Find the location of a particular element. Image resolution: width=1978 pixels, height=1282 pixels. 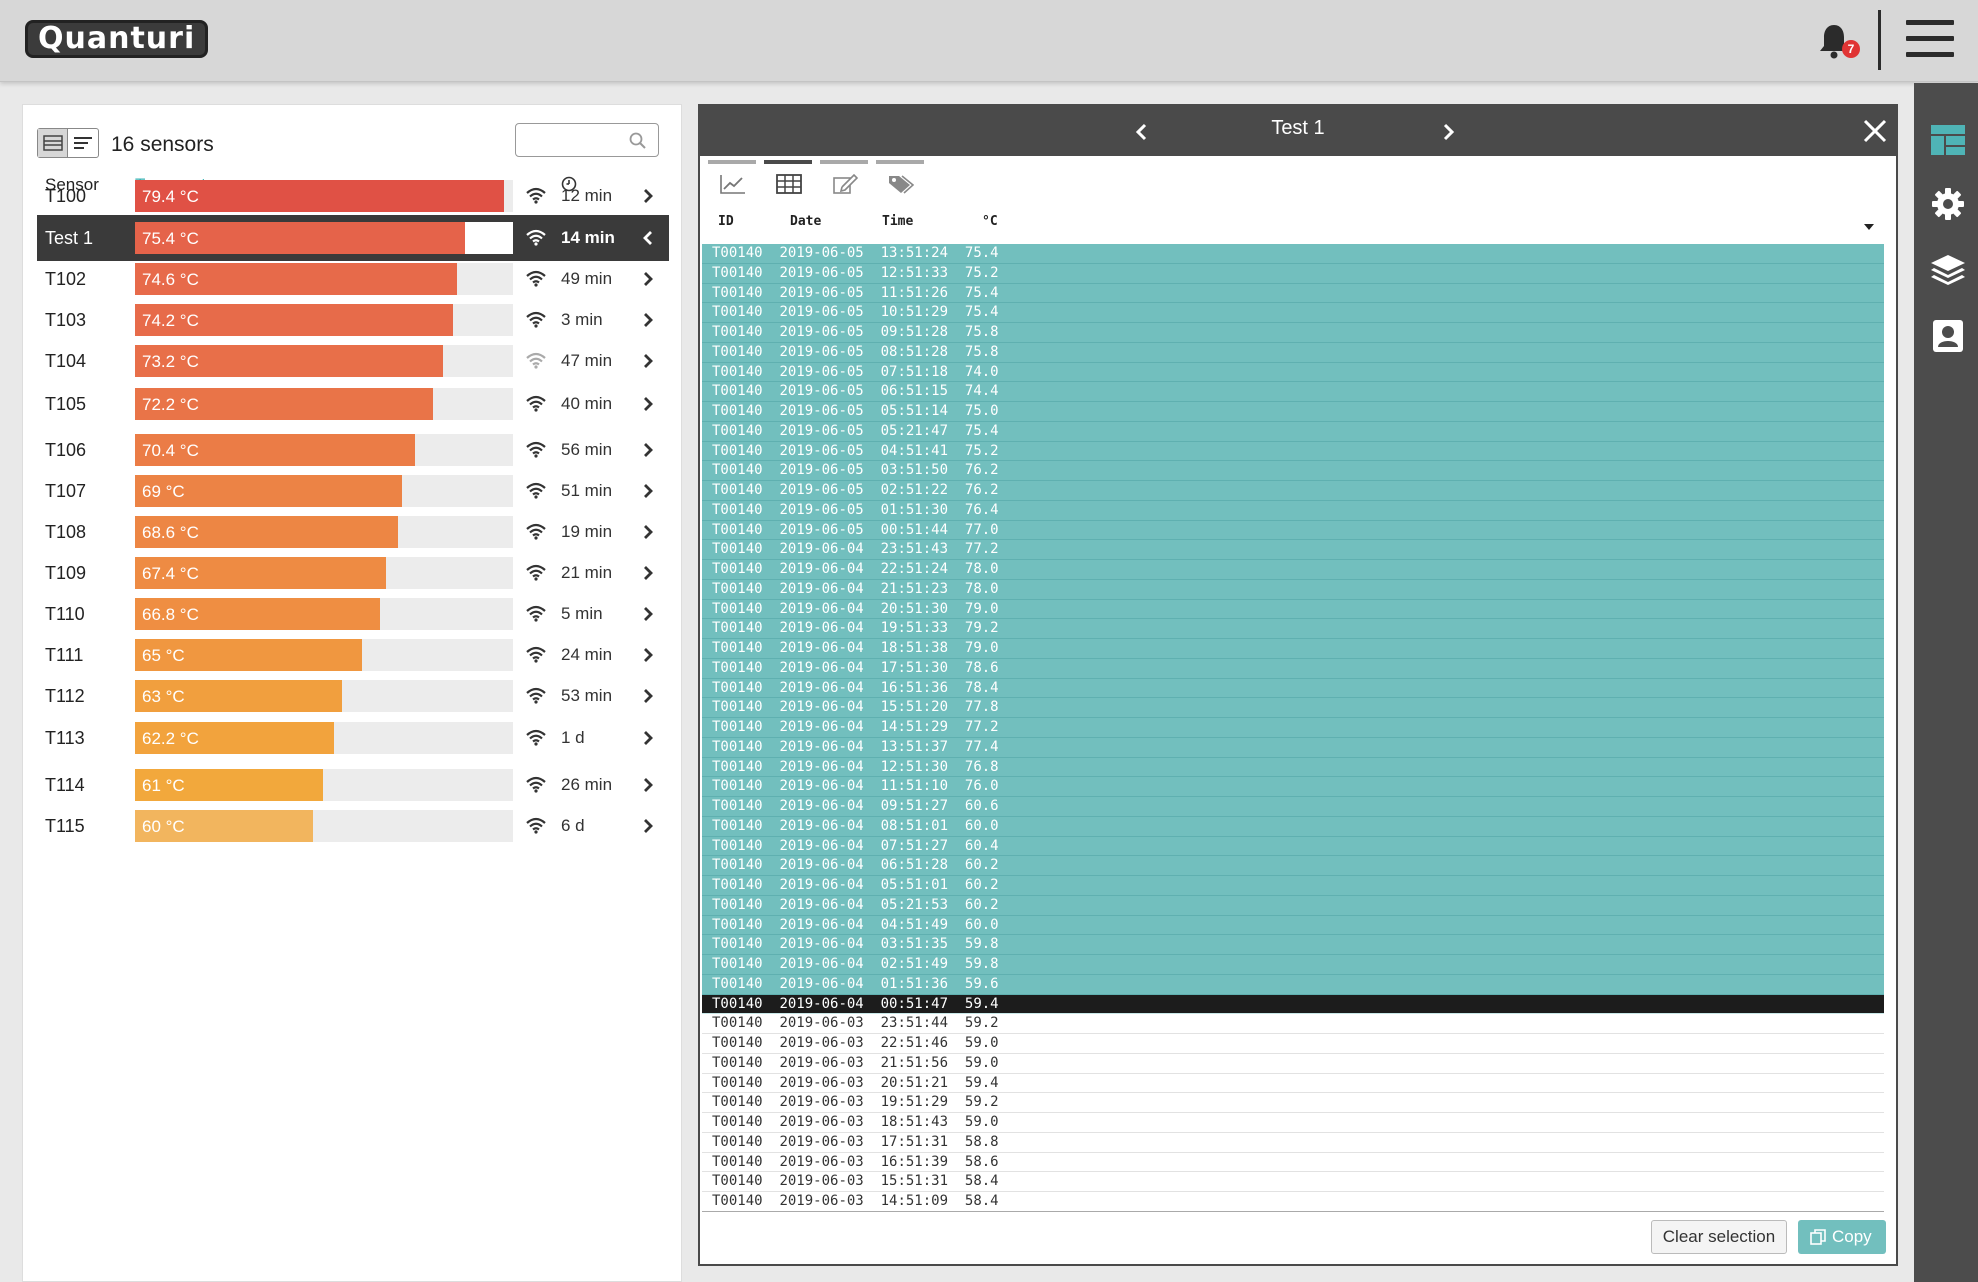

clear-selection-button: Clear selection is located at coordinates (1719, 1237).